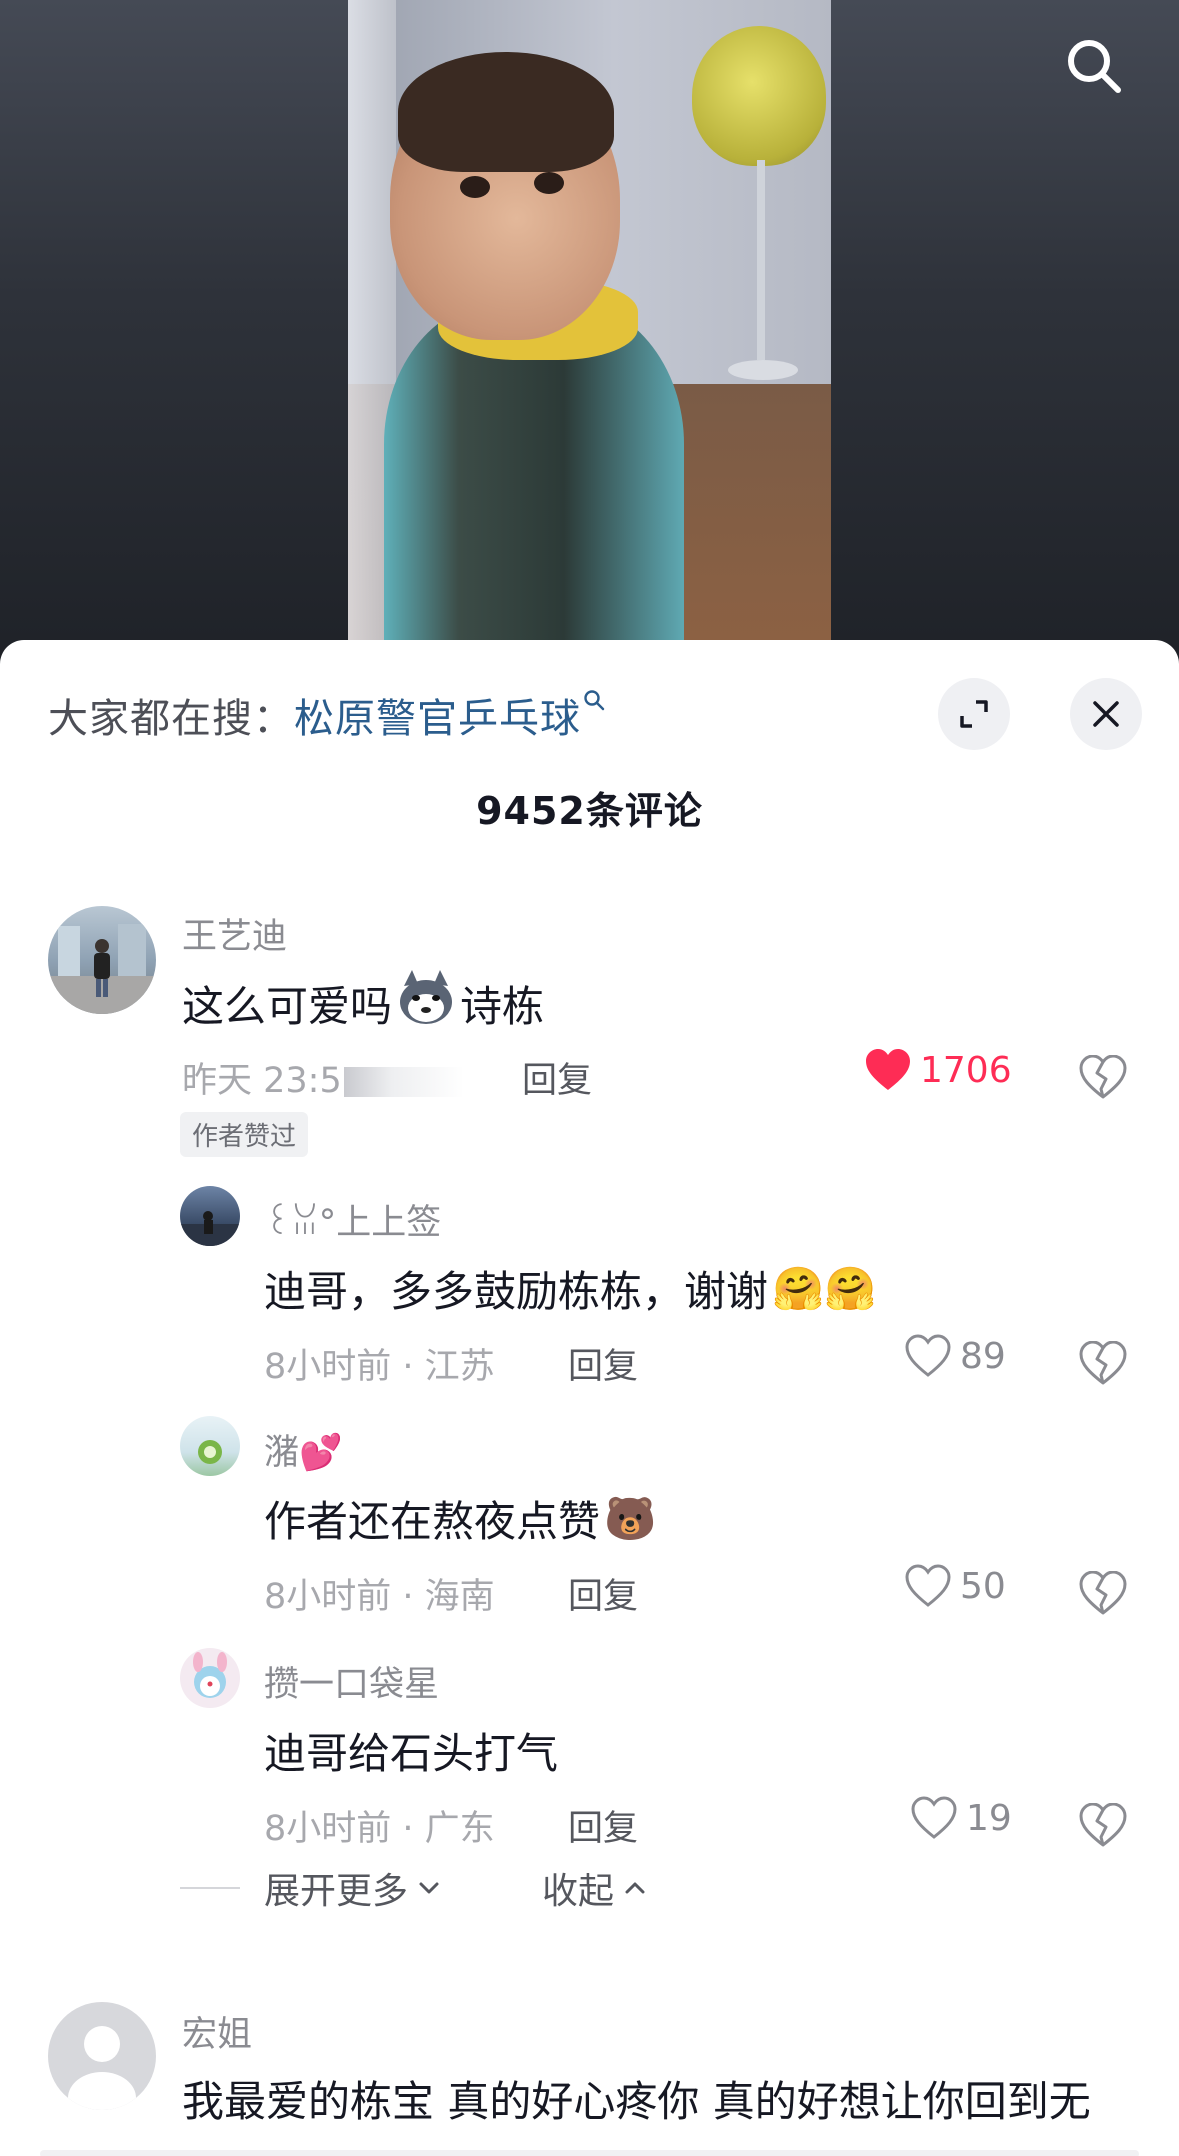 The width and height of the screenshot is (1179, 2156). What do you see at coordinates (287, 1006) in the screenshot?
I see `comment-text-part: 这么可爱吗` at bounding box center [287, 1006].